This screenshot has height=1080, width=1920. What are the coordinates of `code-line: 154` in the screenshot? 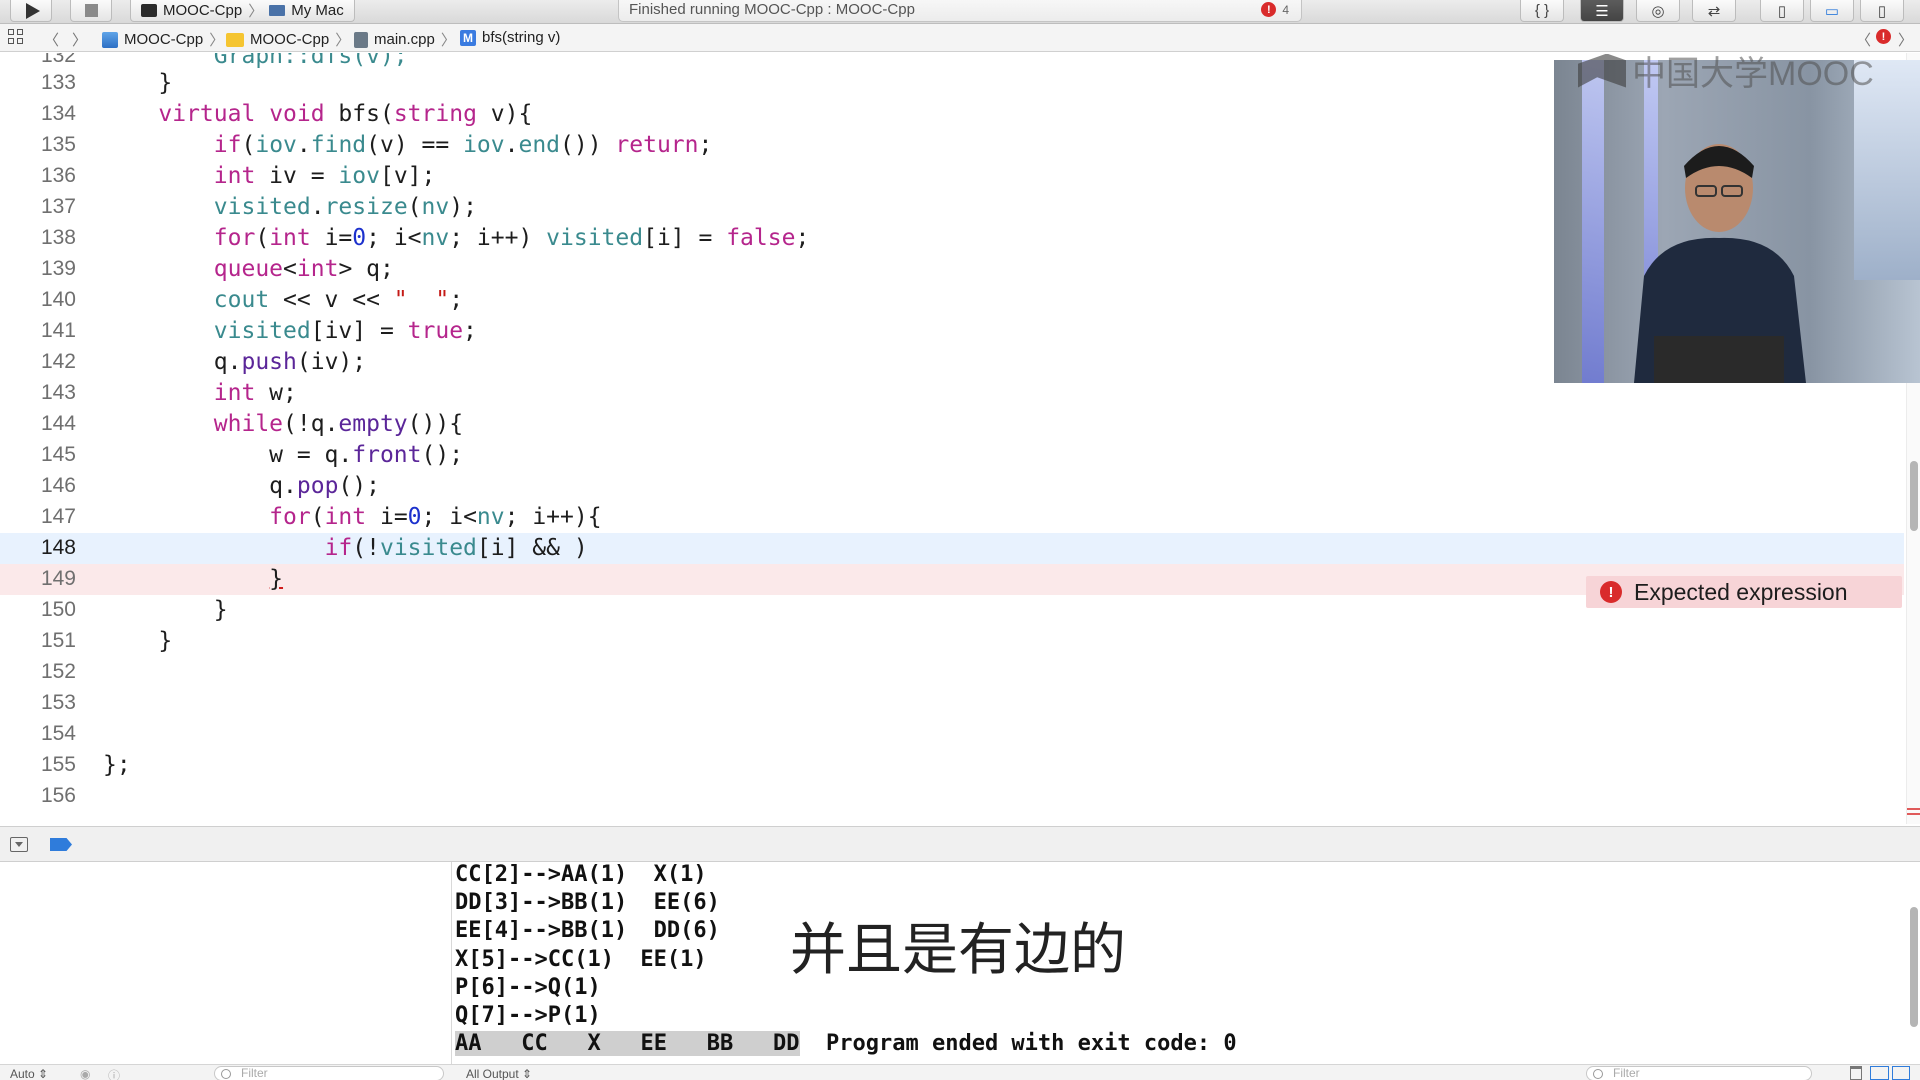 It's located at (952, 734).